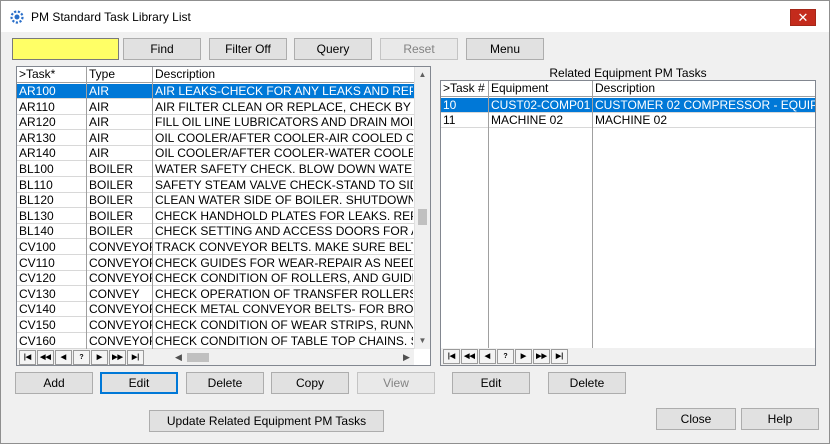  Describe the element at coordinates (36, 215) in the screenshot. I see `cell-task: BL130` at that location.